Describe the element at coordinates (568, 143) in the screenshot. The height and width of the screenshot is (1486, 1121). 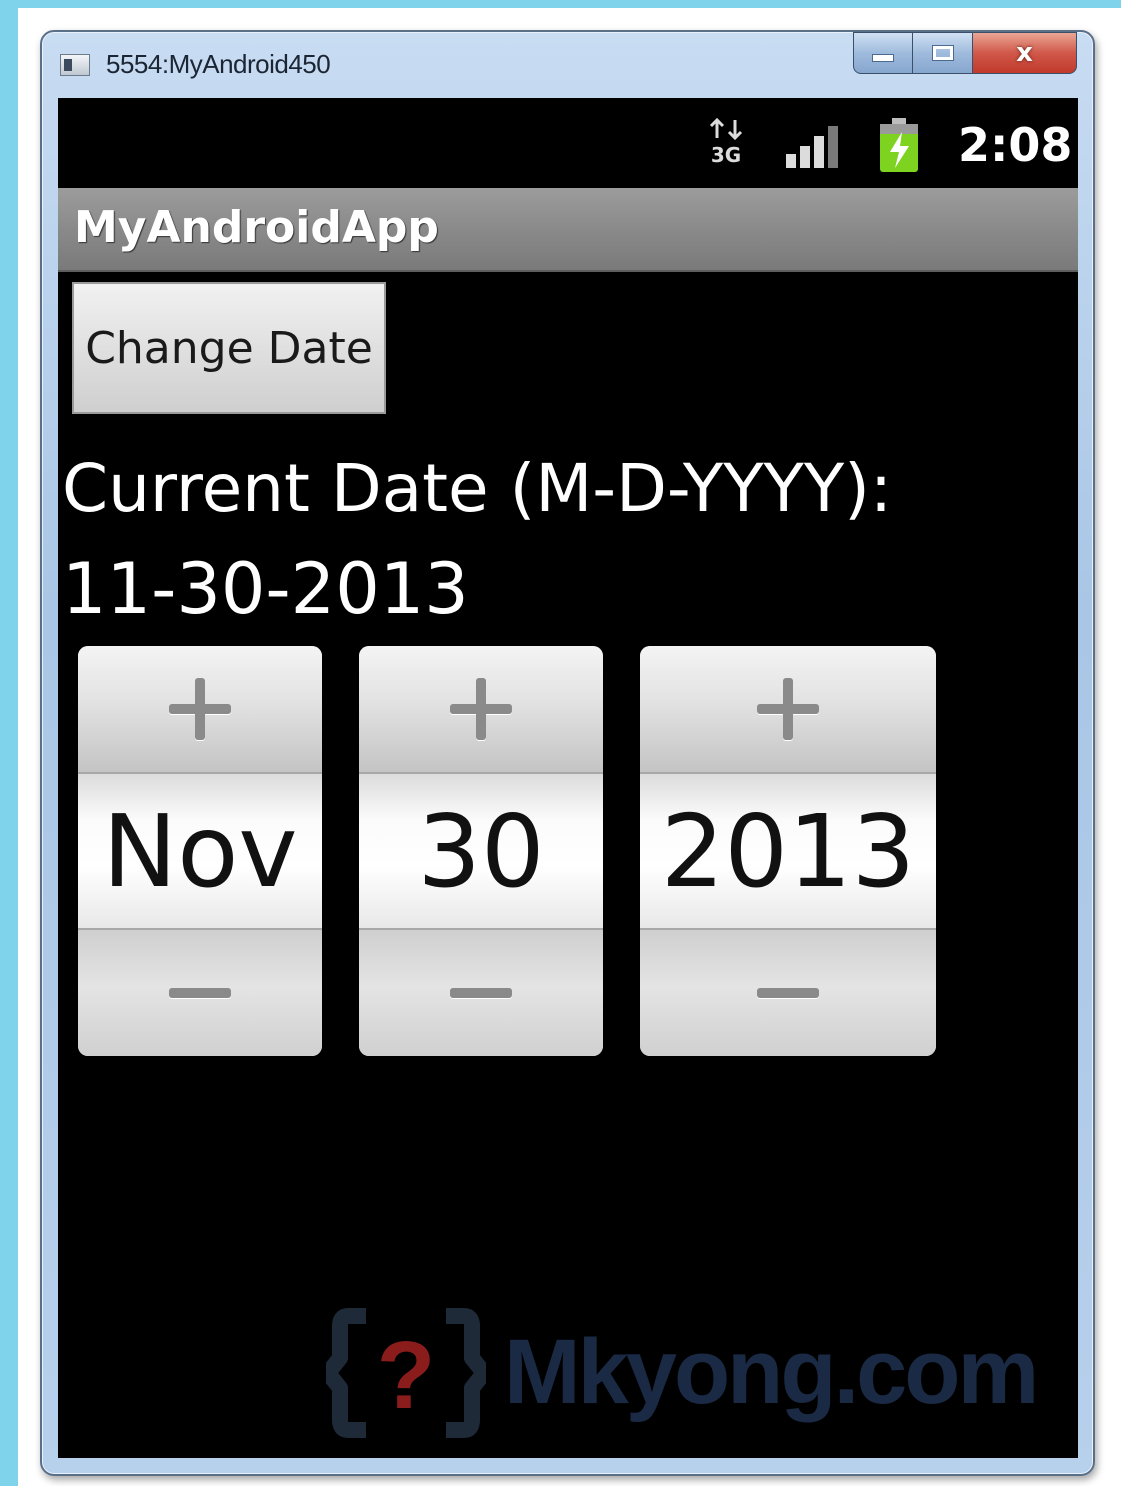
I see `status-bar: 3G 2:08` at that location.